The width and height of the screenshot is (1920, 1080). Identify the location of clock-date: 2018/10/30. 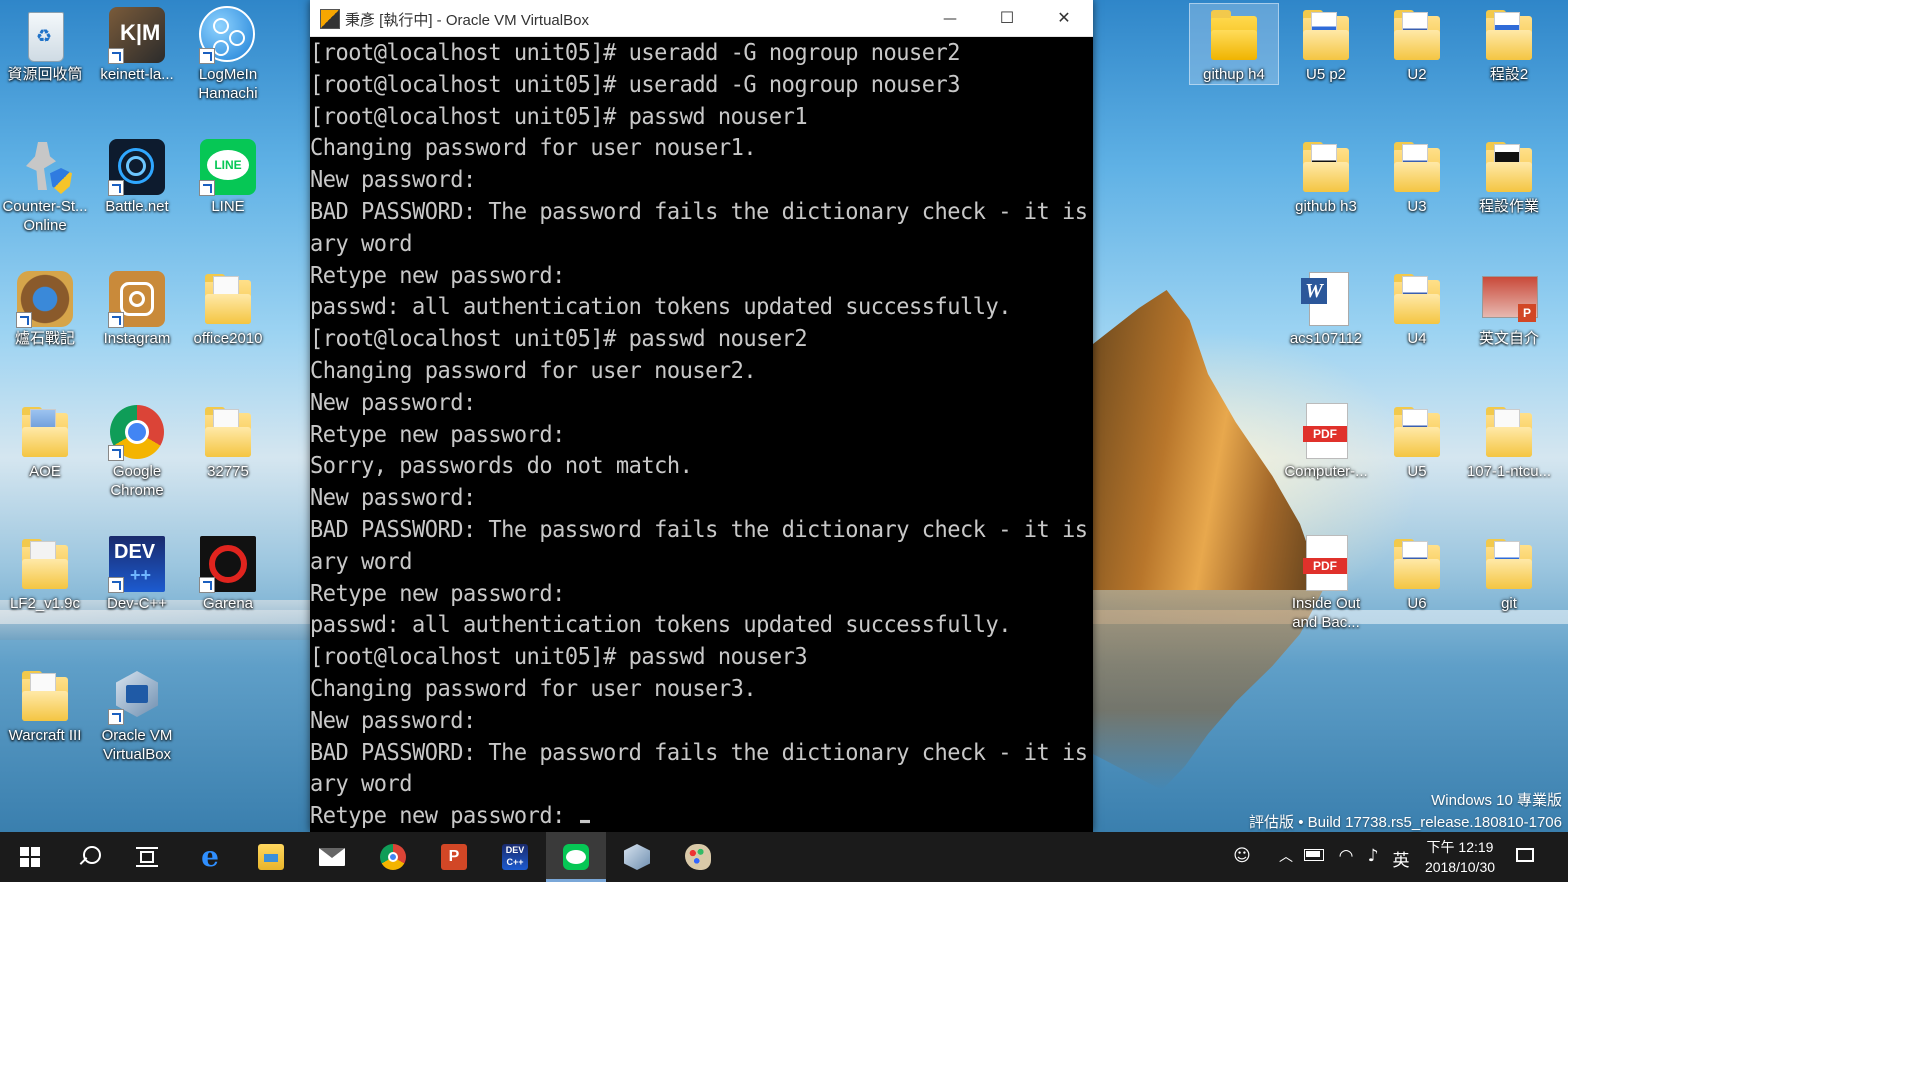
(1460, 867).